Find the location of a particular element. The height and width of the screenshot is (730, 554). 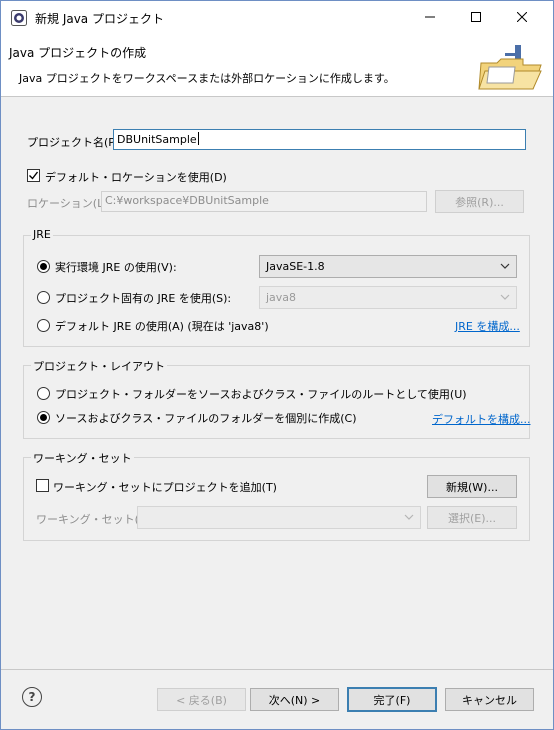

layout-separate-label: ソースおよびクラス・ファイルのフォルダーを個別に作成(C) is located at coordinates (206, 418).